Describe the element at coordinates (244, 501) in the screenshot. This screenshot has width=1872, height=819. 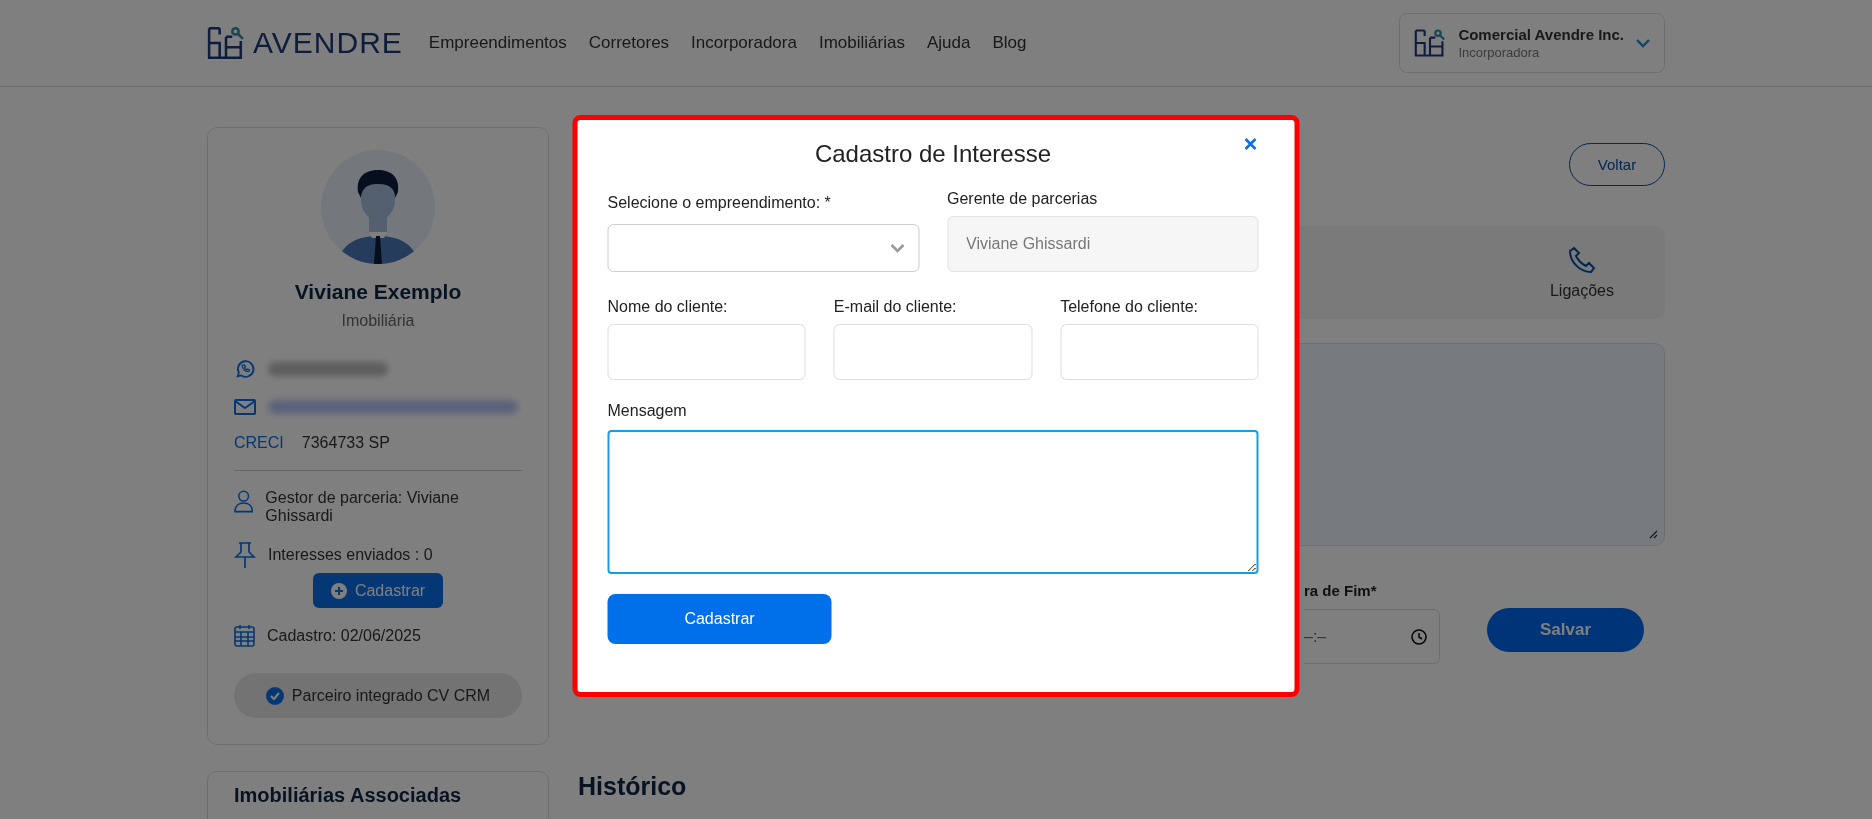
I see `user-icon` at that location.